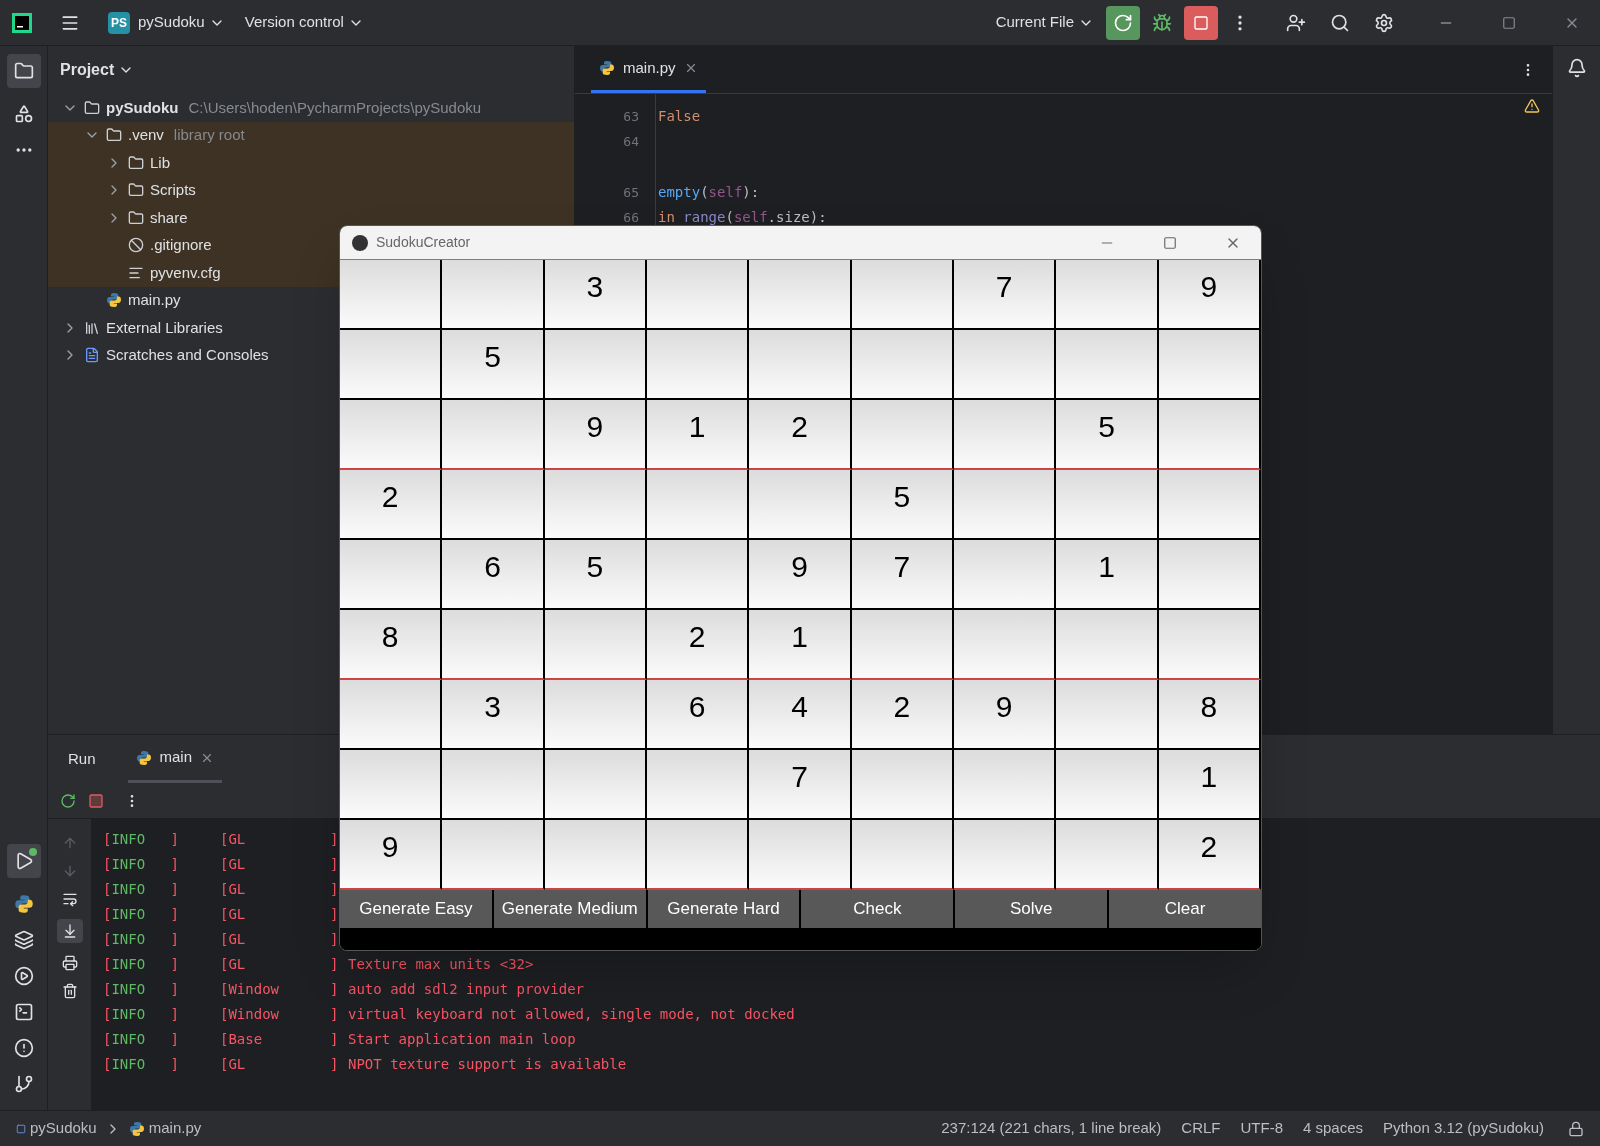  I want to click on breadcrumb: pySudoku, so click(63, 1128).